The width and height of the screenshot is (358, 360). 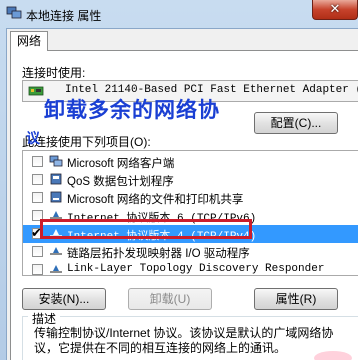 I want to click on list-item: QoS 数据包计划程序, so click(x=190, y=180).